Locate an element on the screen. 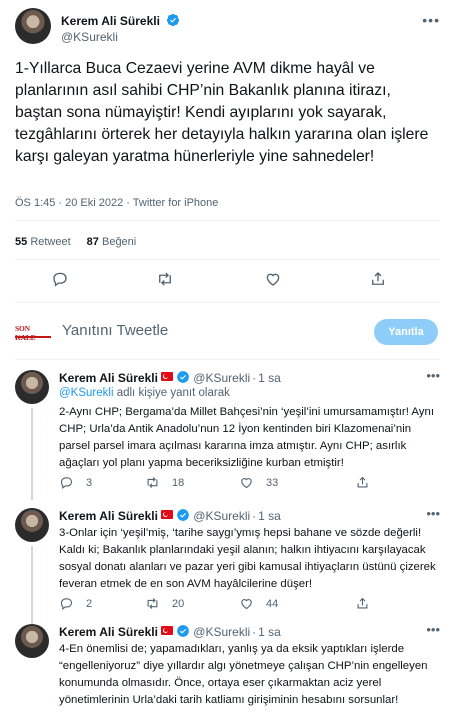 The height and width of the screenshot is (712, 453). main-tweet-header: Kerem Ali Sürekli @KSurekli ••• is located at coordinates (227, 26).